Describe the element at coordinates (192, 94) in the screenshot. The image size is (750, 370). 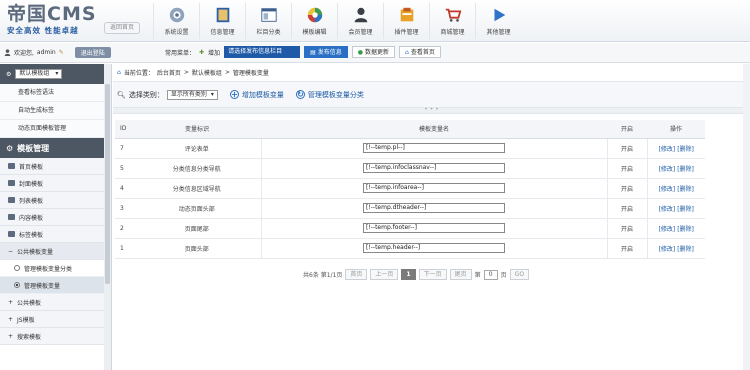
I see `category-select: 显示所有类别 ▾` at that location.